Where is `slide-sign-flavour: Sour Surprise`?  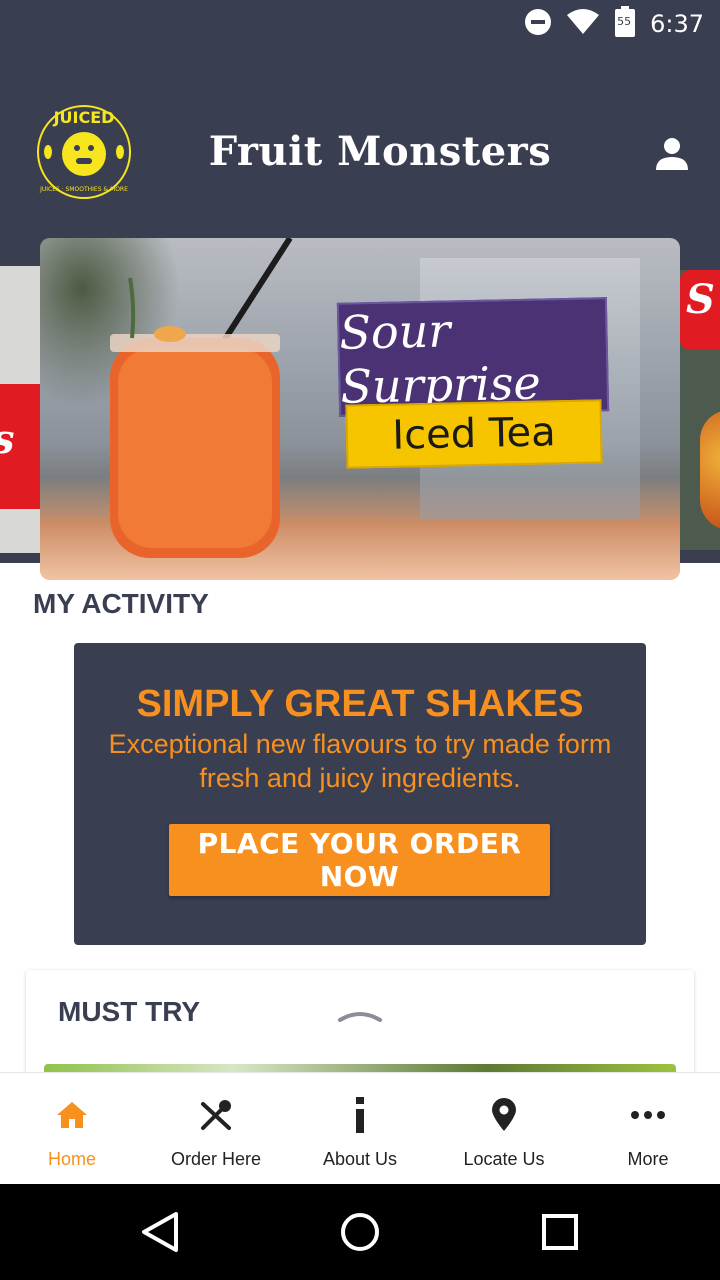 slide-sign-flavour: Sour Surprise is located at coordinates (473, 357).